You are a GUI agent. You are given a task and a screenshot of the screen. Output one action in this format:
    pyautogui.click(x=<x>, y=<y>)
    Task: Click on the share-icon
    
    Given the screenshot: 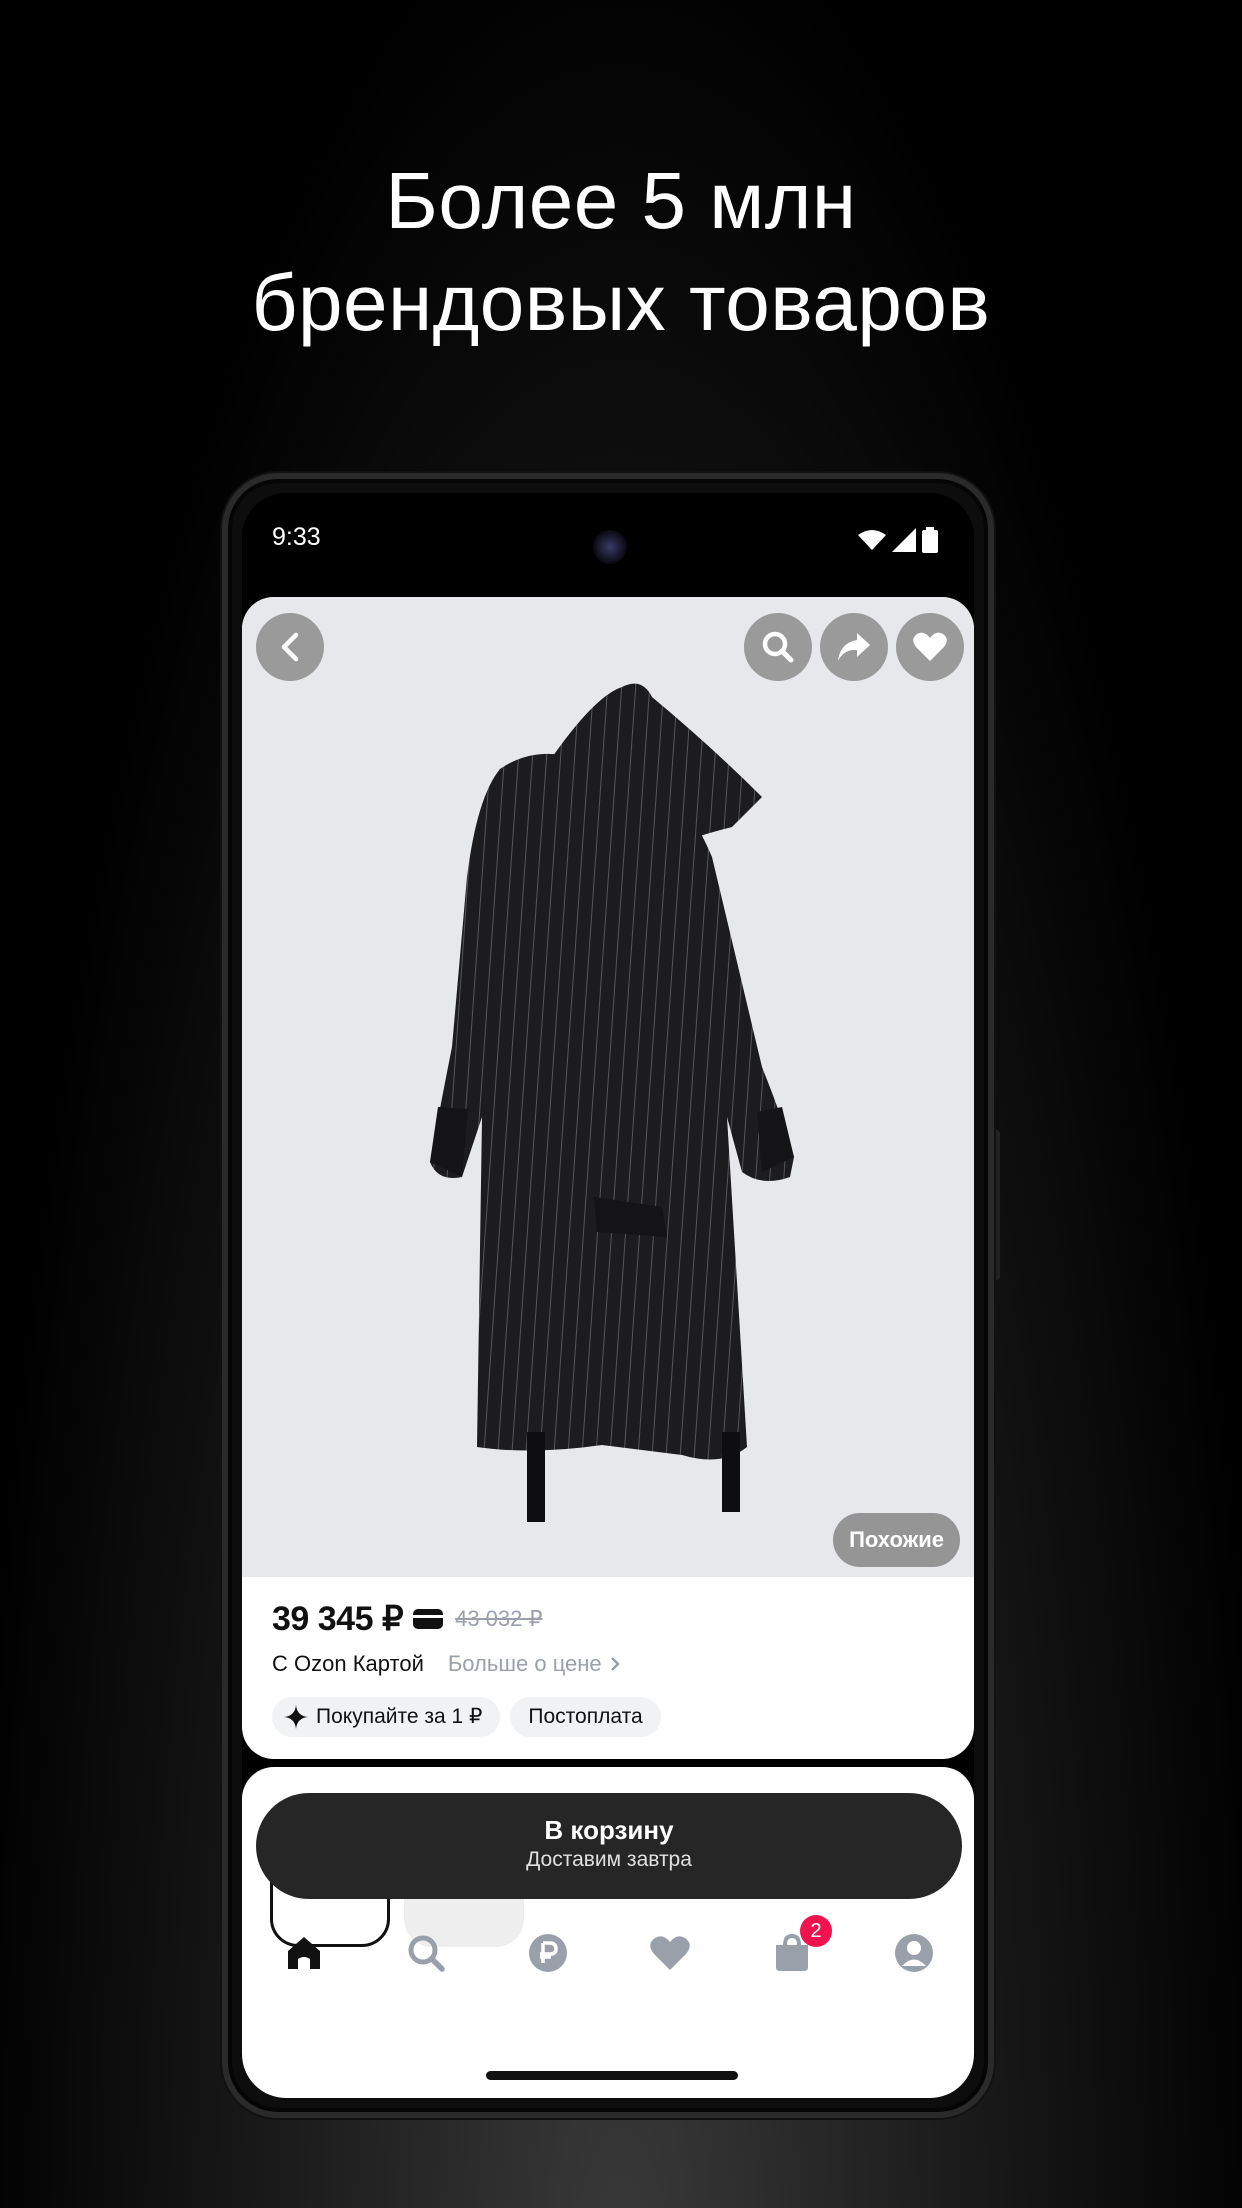 What is the action you would take?
    pyautogui.click(x=854, y=647)
    